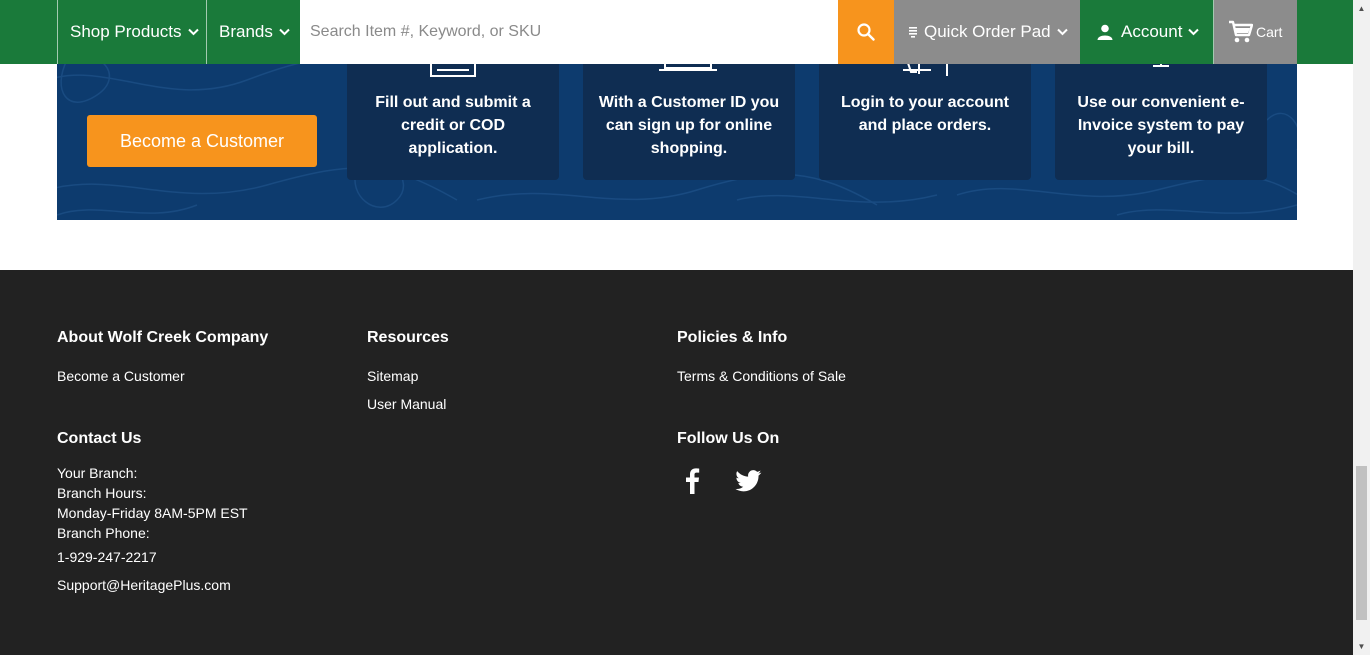 The image size is (1370, 655). What do you see at coordinates (152, 513) in the screenshot?
I see `branch-hours: Monday-Friday 8AM-5PM EST` at bounding box center [152, 513].